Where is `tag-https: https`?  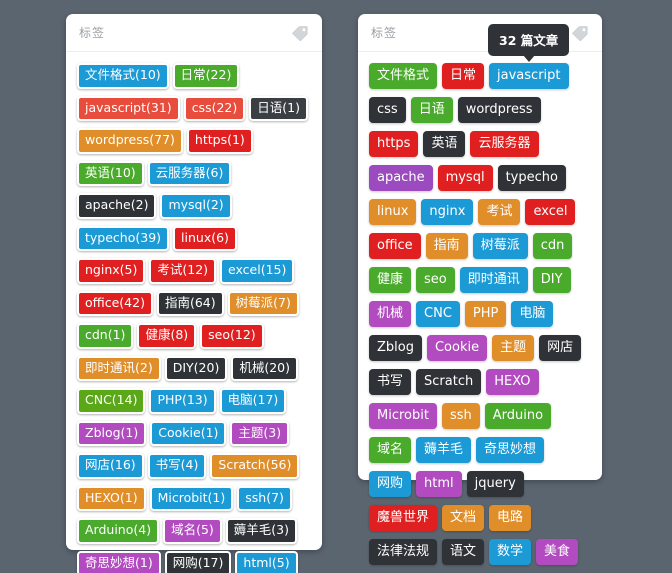
tag-https: https is located at coordinates (394, 144).